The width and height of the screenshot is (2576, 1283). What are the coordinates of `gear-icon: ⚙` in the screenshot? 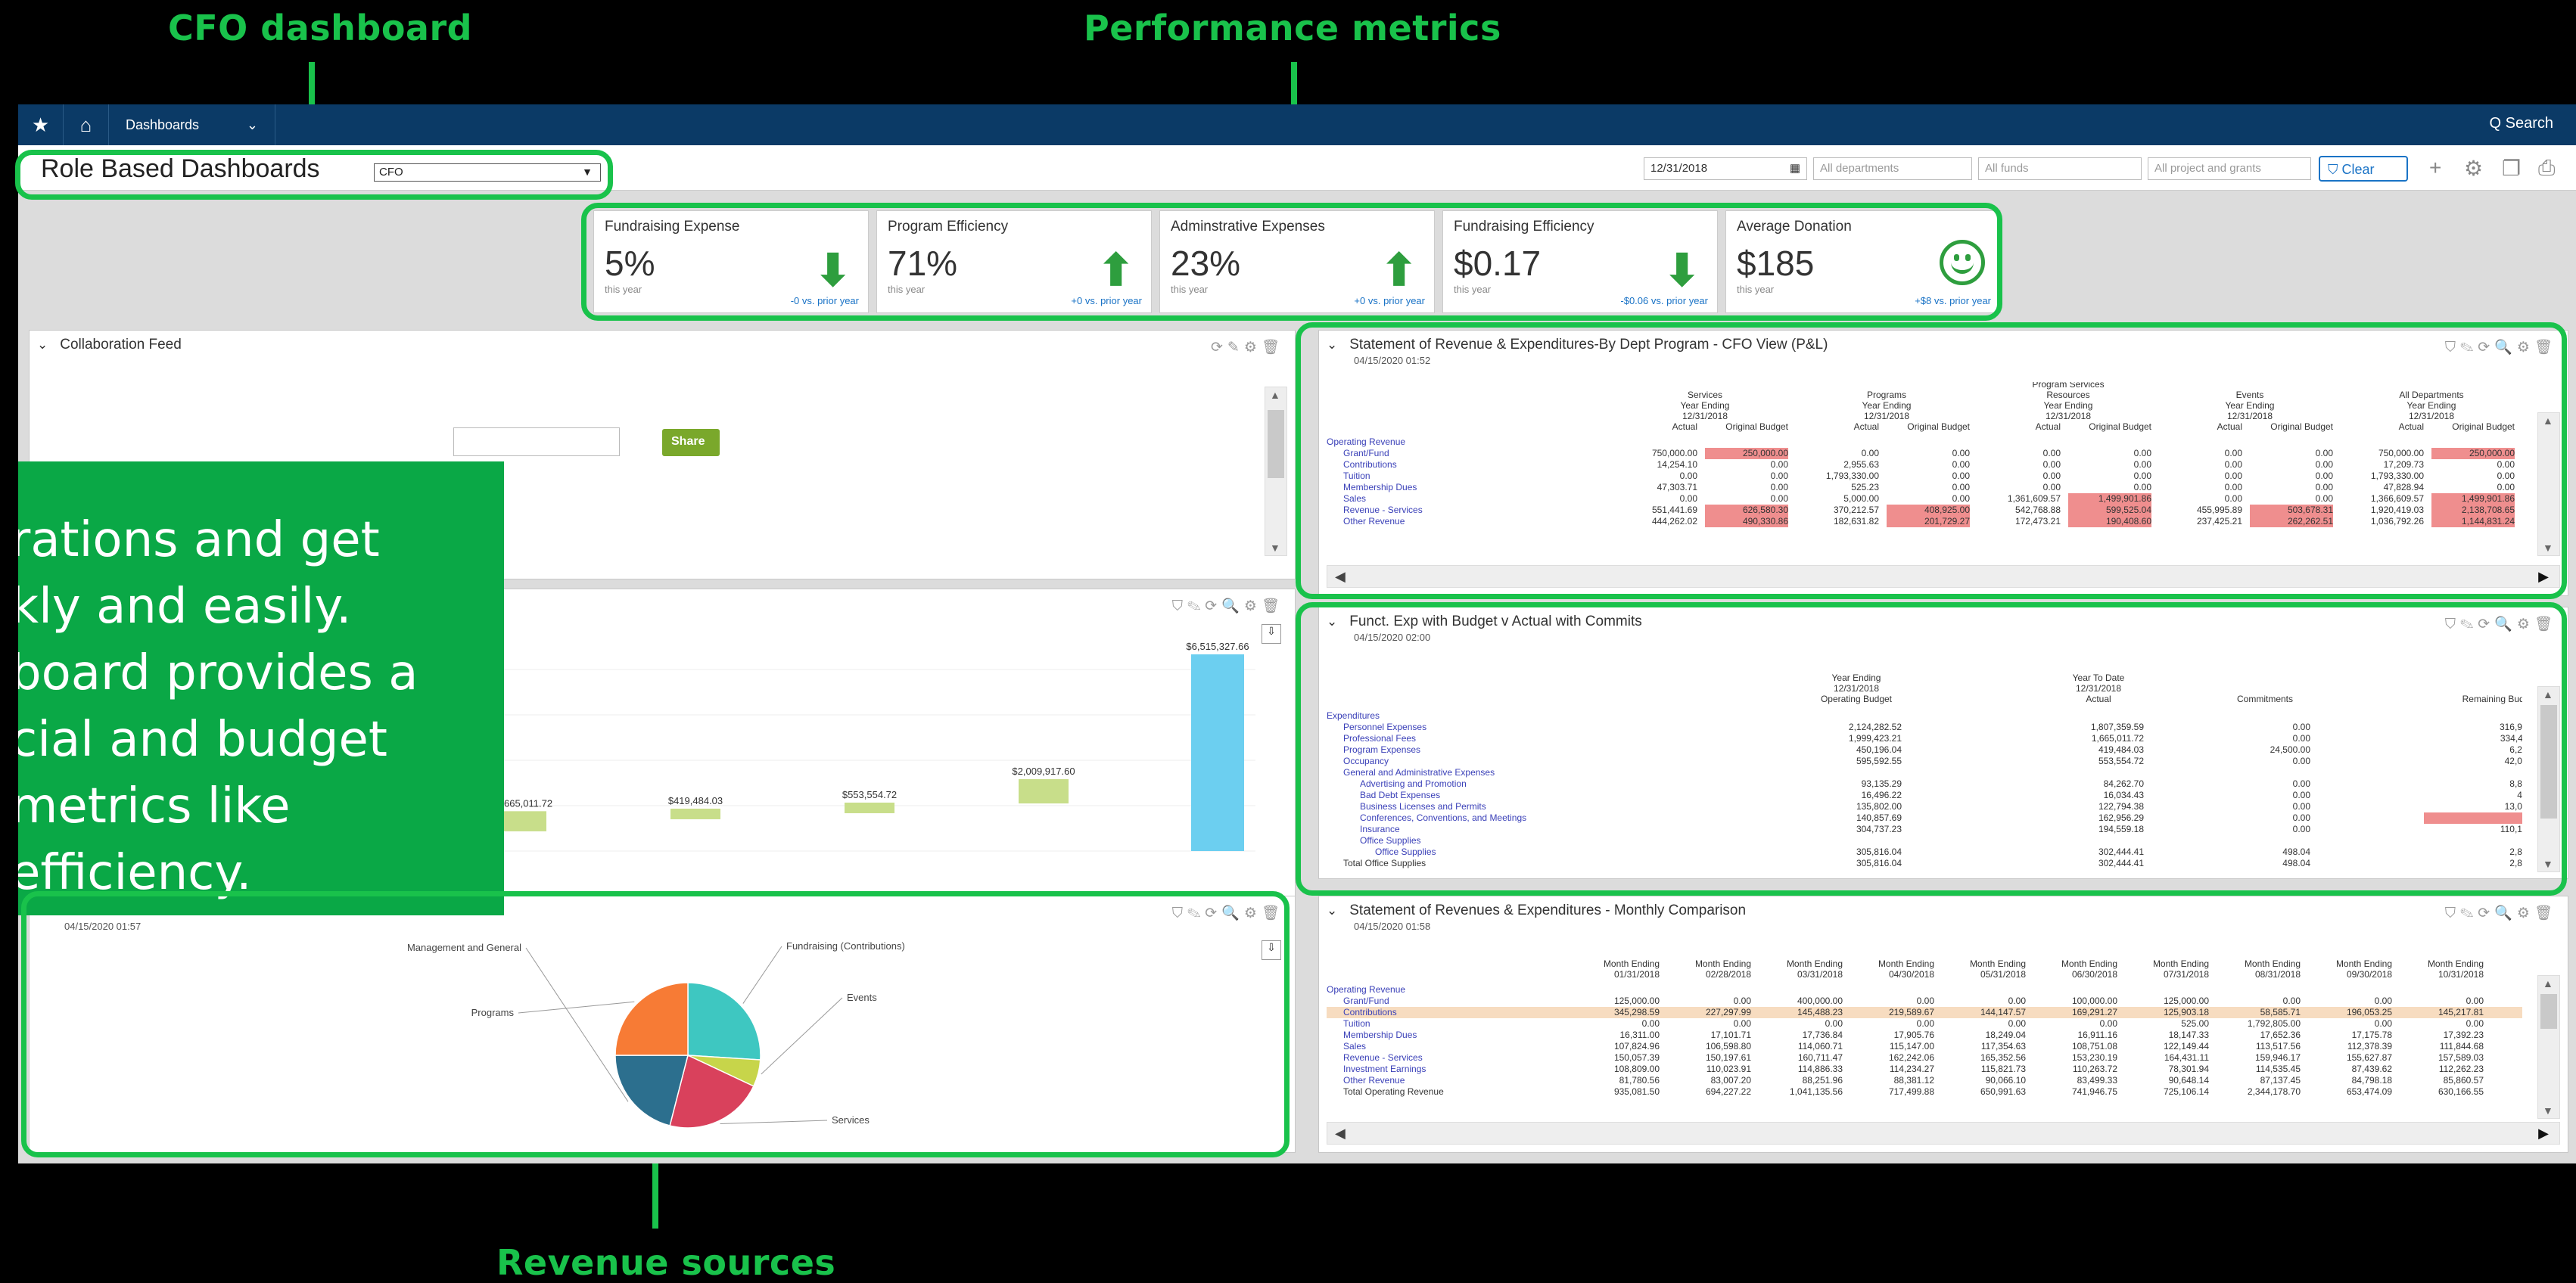 It's located at (2474, 168).